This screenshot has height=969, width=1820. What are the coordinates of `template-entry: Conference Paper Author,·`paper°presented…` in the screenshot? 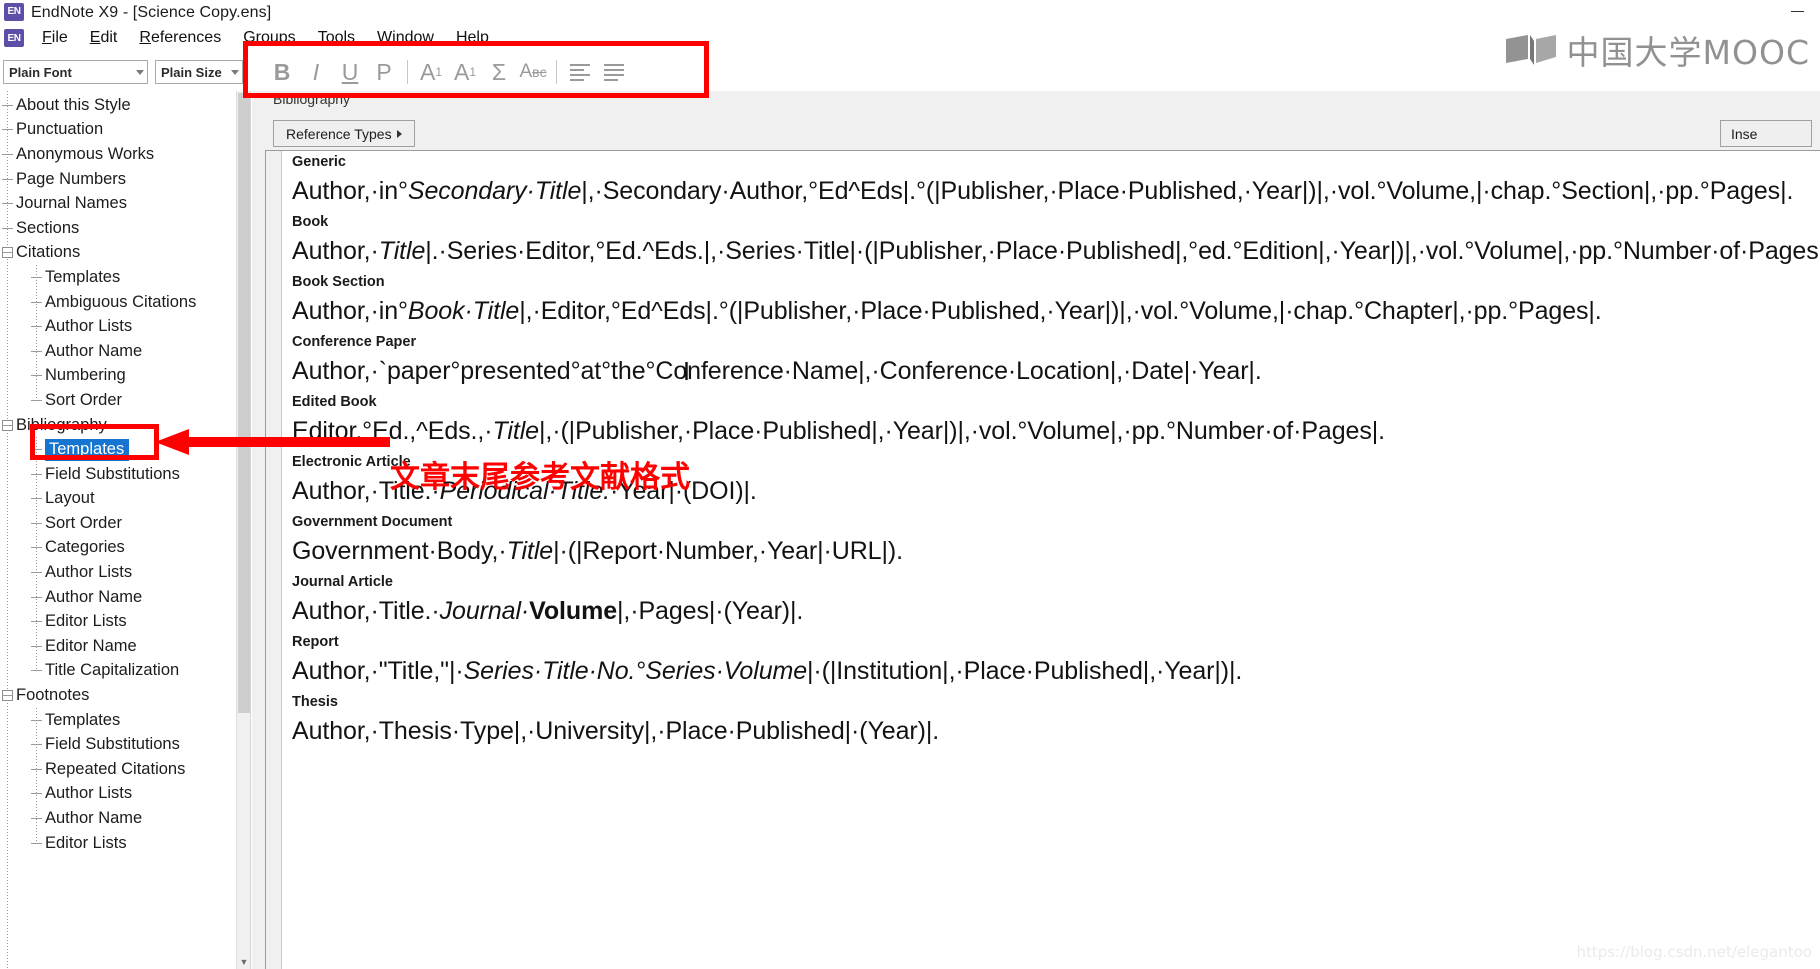 It's located at (1056, 362).